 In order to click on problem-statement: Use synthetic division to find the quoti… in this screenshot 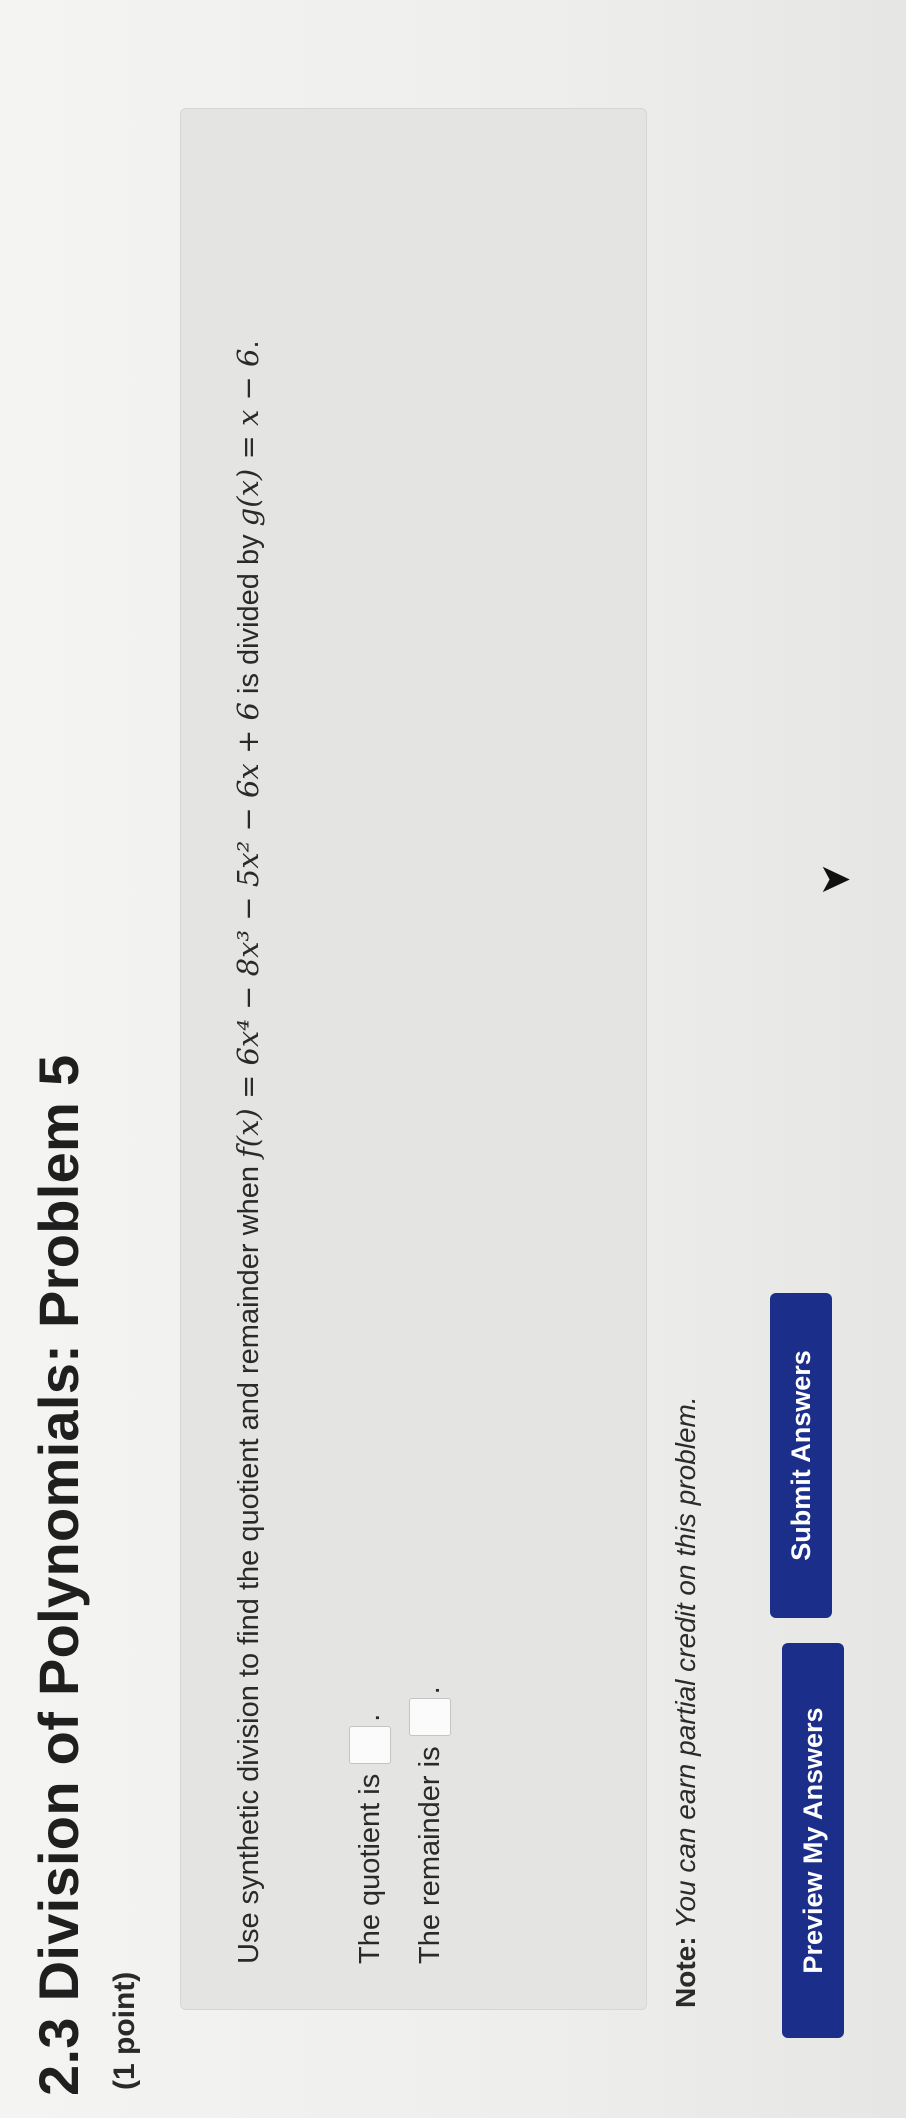, I will do `click(248, 1049)`.